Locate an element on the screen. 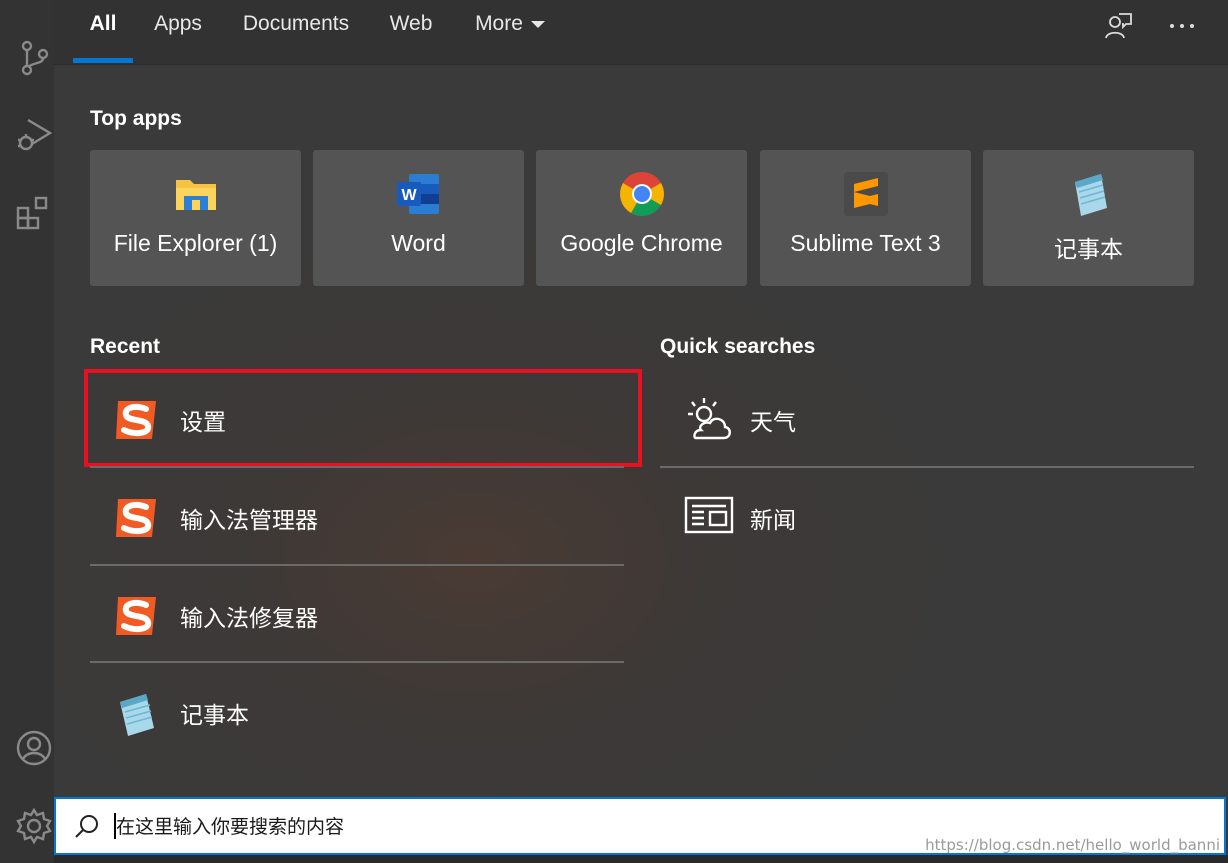  tab-apps: Apps is located at coordinates (178, 32).